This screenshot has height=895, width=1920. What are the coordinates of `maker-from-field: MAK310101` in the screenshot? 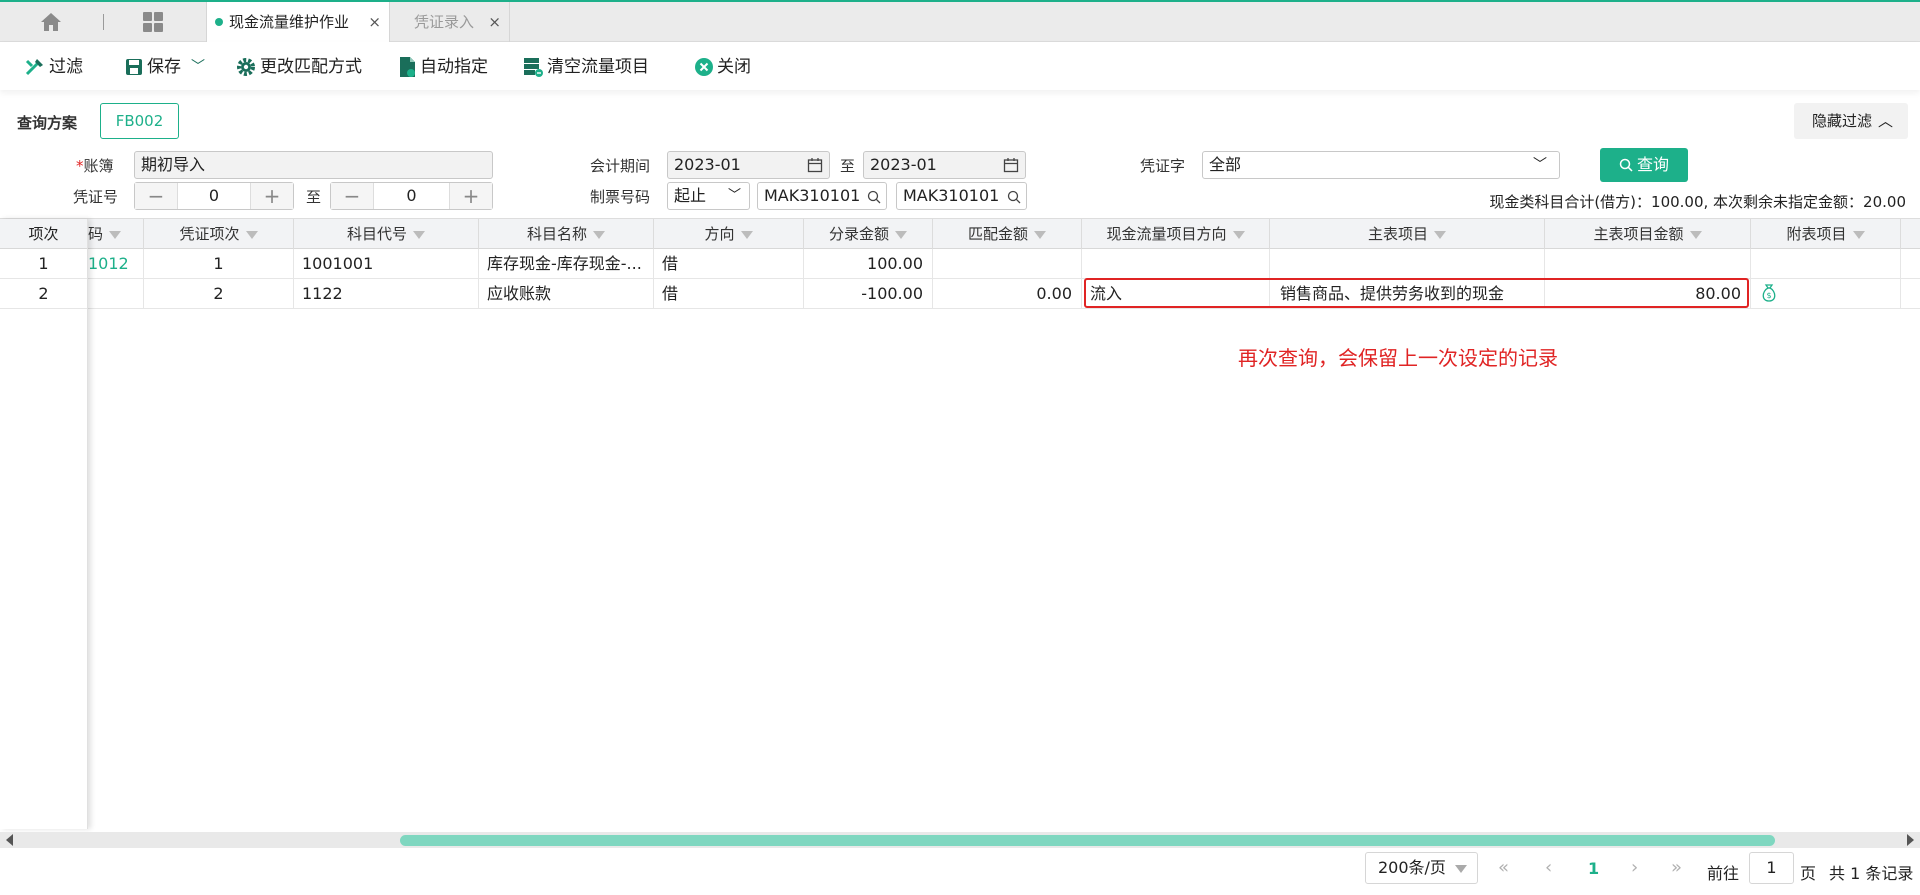 It's located at (822, 196).